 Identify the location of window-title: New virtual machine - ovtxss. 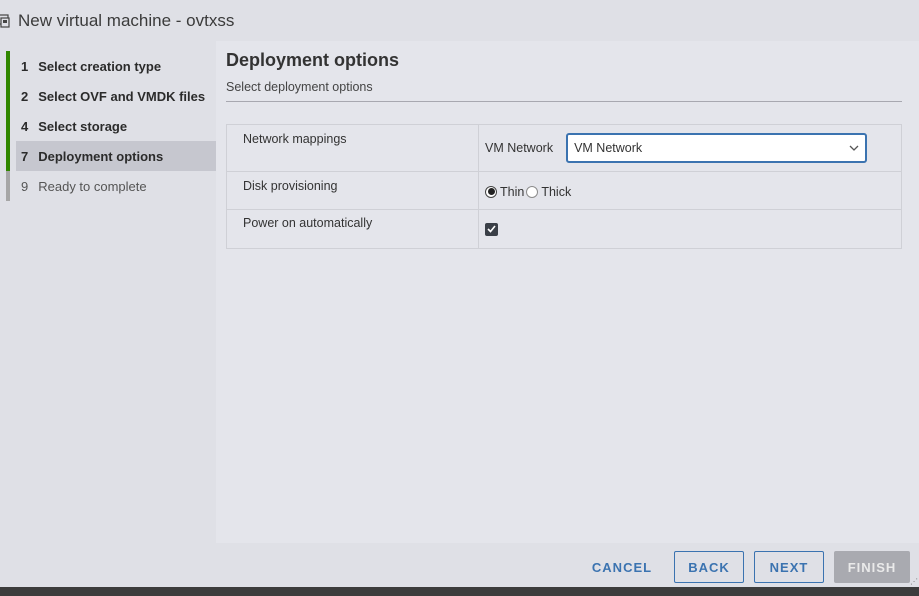
(126, 20).